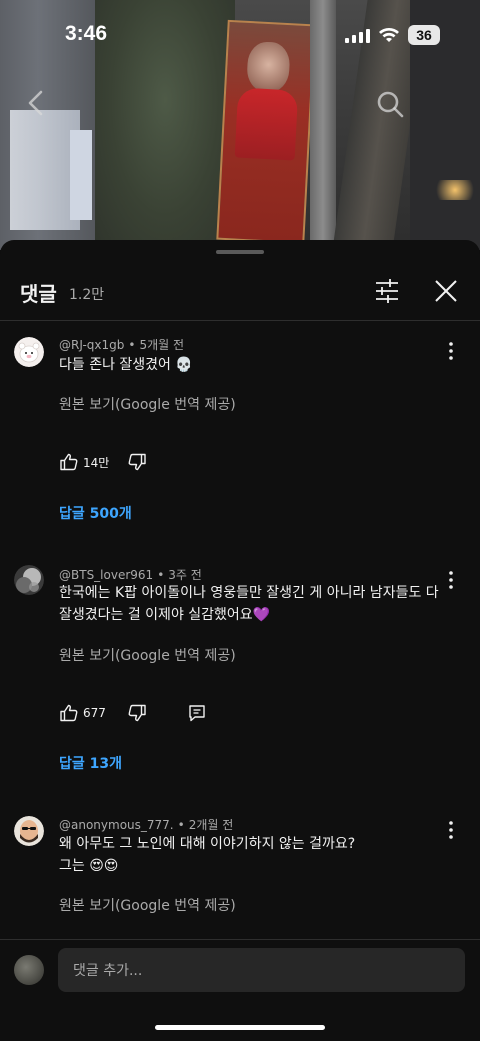 This screenshot has height=1041, width=480. I want to click on comment-actions: 14만, so click(103, 462).